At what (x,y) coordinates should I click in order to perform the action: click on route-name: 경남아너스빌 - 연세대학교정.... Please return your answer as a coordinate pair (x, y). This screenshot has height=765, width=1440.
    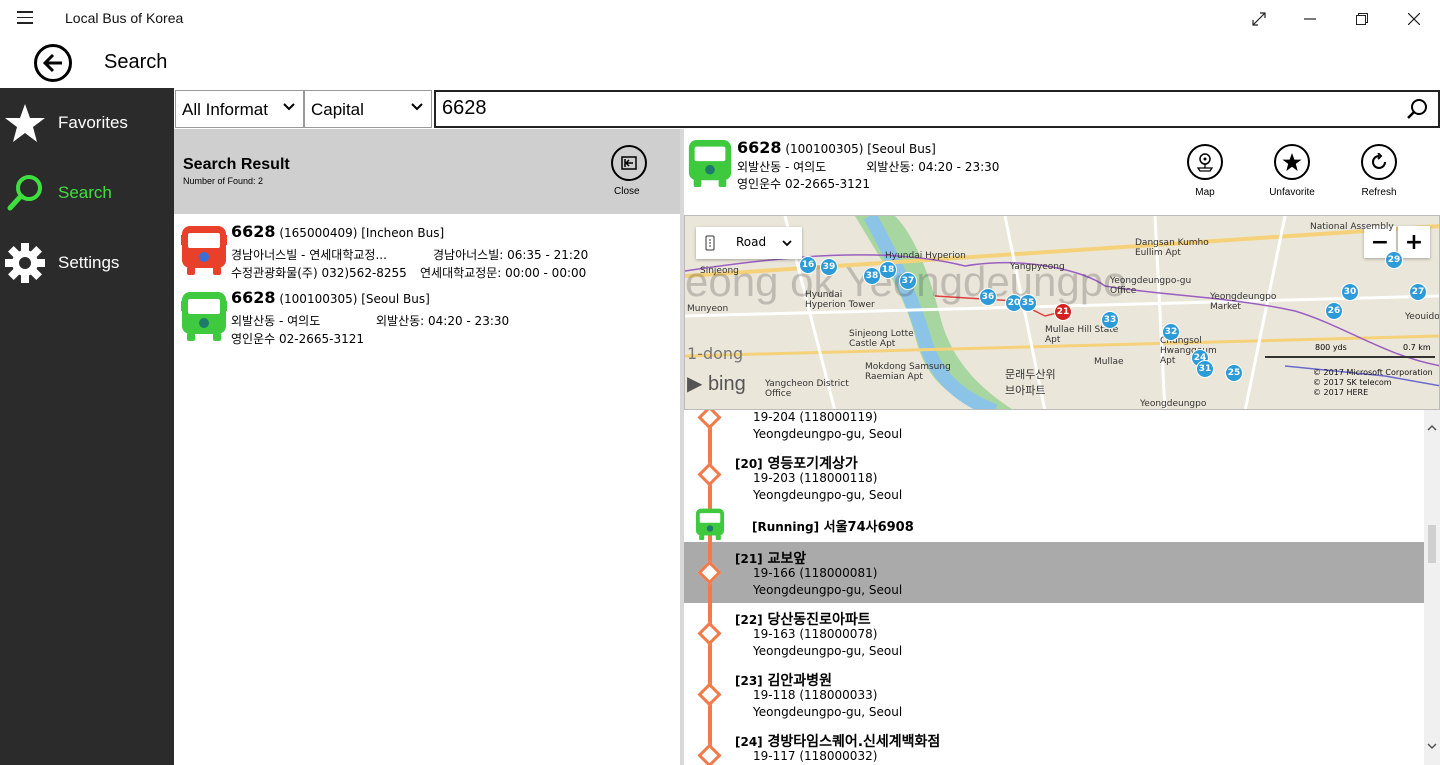
    Looking at the image, I should click on (309, 255).